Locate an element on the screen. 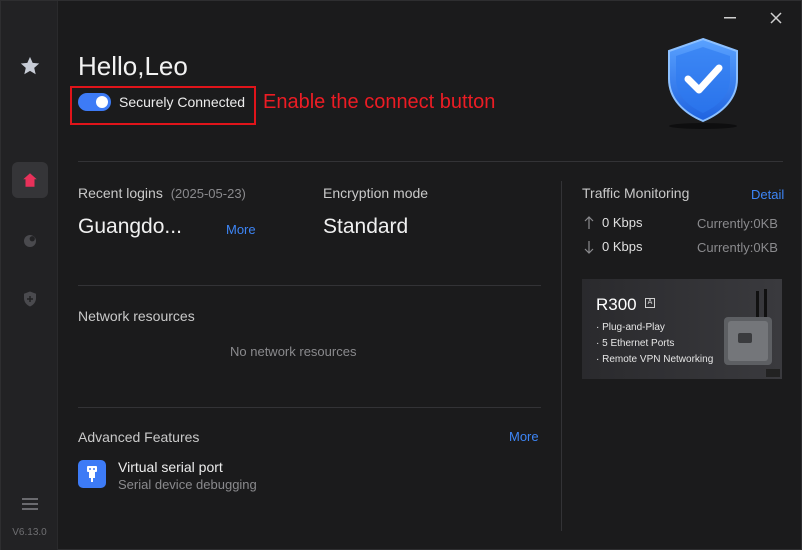  download-row: 0 Kbps is located at coordinates (613, 246).